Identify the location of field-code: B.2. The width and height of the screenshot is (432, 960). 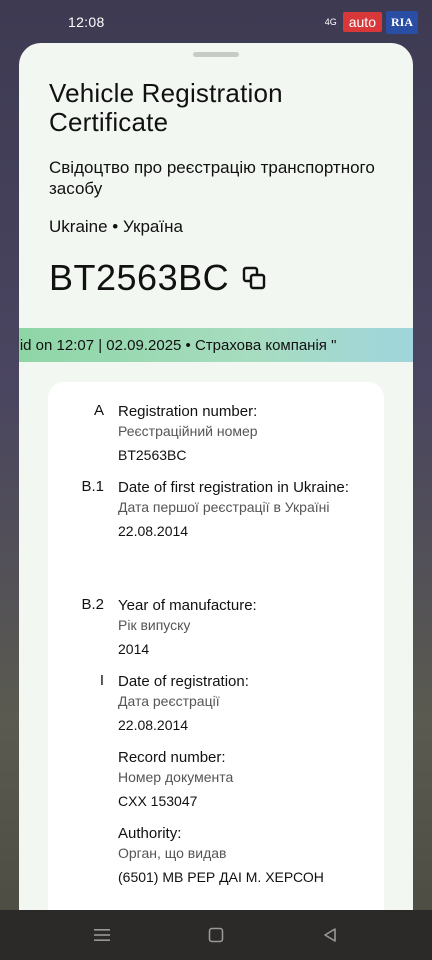
(92, 604).